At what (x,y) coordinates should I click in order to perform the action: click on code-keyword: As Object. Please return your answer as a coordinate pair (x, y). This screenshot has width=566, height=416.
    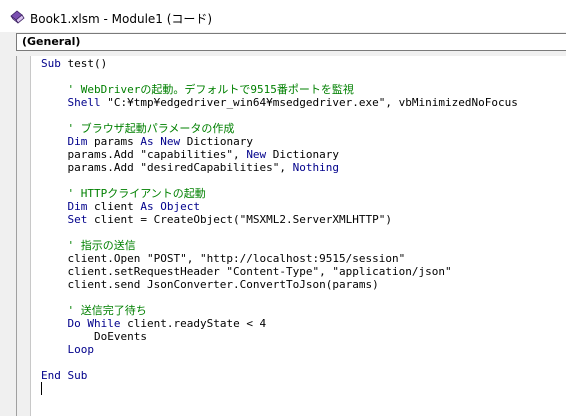
    Looking at the image, I should click on (170, 206).